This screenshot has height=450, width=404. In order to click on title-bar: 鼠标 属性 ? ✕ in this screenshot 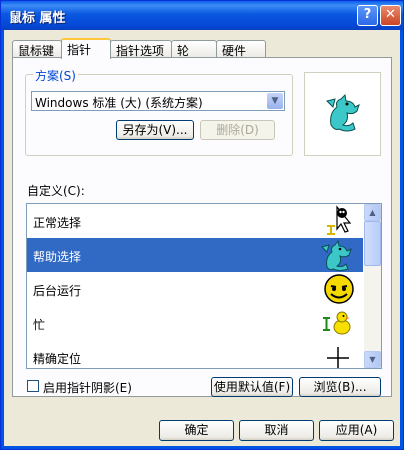, I will do `click(202, 15)`.